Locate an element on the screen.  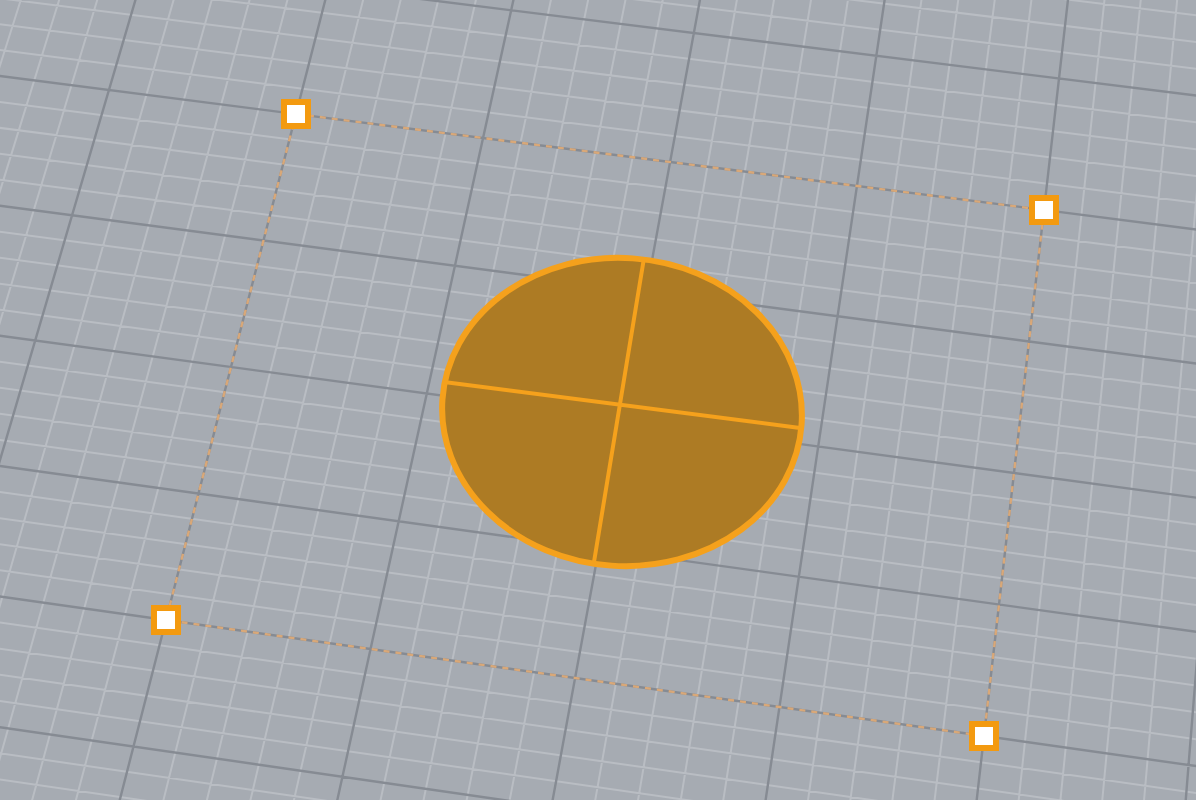
disc-shape is located at coordinates (622, 412).